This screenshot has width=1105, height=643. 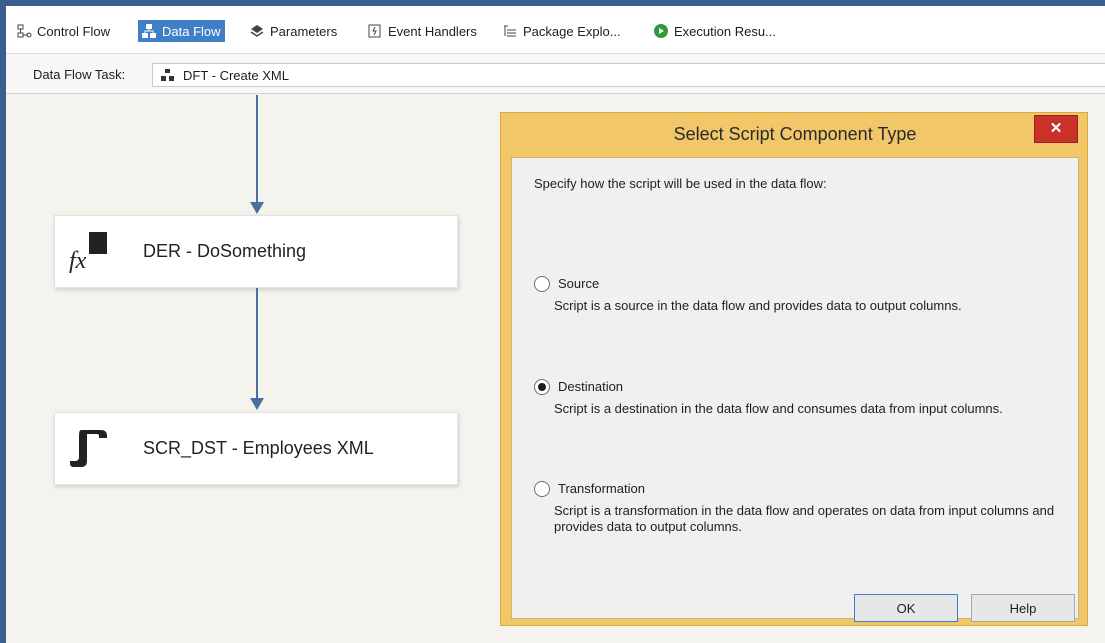 I want to click on package-explorer-icon, so click(x=510, y=31).